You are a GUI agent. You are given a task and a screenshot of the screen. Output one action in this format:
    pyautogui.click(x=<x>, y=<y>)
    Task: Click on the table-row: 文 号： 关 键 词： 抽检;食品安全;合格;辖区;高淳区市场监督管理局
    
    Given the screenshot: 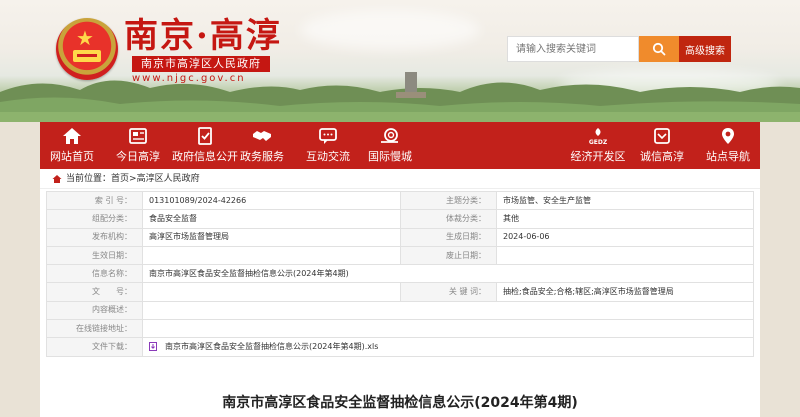 What is the action you would take?
    pyautogui.click(x=400, y=292)
    